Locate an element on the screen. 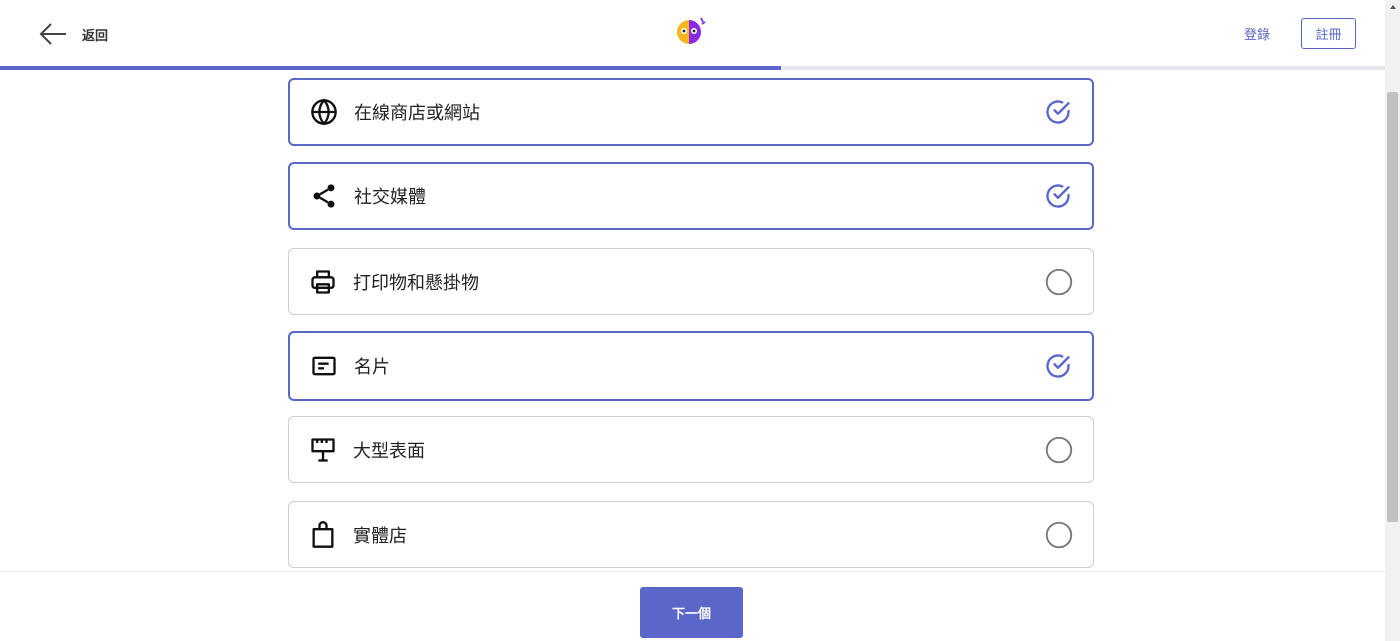 Image resolution: width=1400 pixels, height=641 pixels. option-physical-store: 實體店 is located at coordinates (691, 534).